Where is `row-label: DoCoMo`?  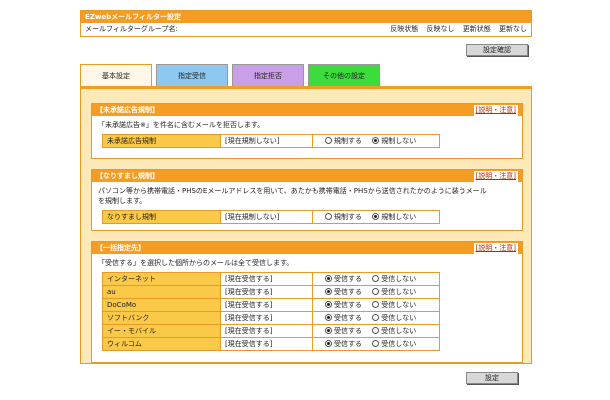
row-label: DoCoMo is located at coordinates (161, 305).